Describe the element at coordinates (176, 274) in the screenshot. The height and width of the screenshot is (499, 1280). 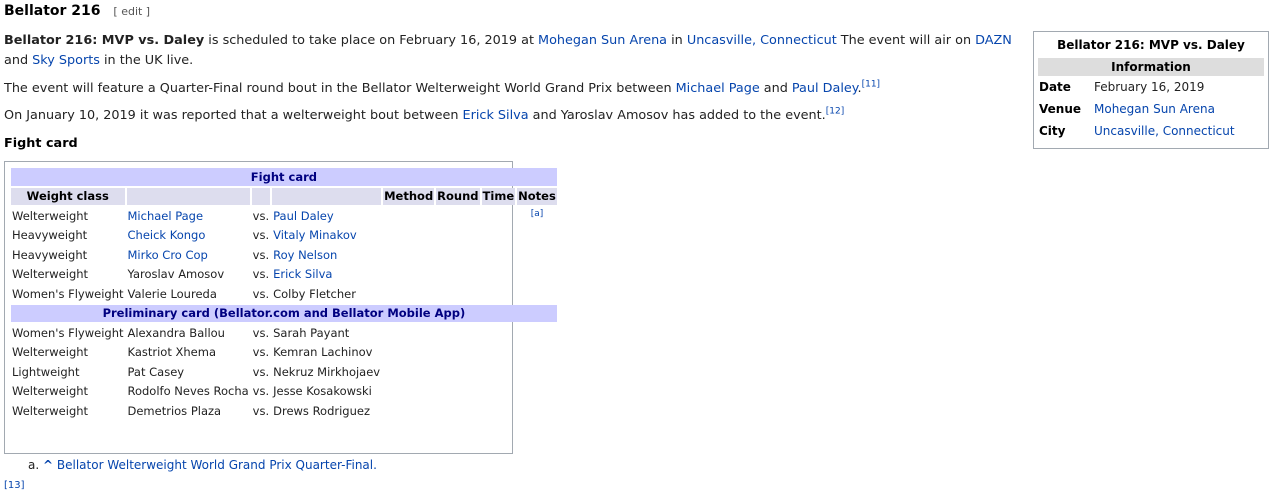
I see `fighter-name: Yaroslav Amosov` at that location.